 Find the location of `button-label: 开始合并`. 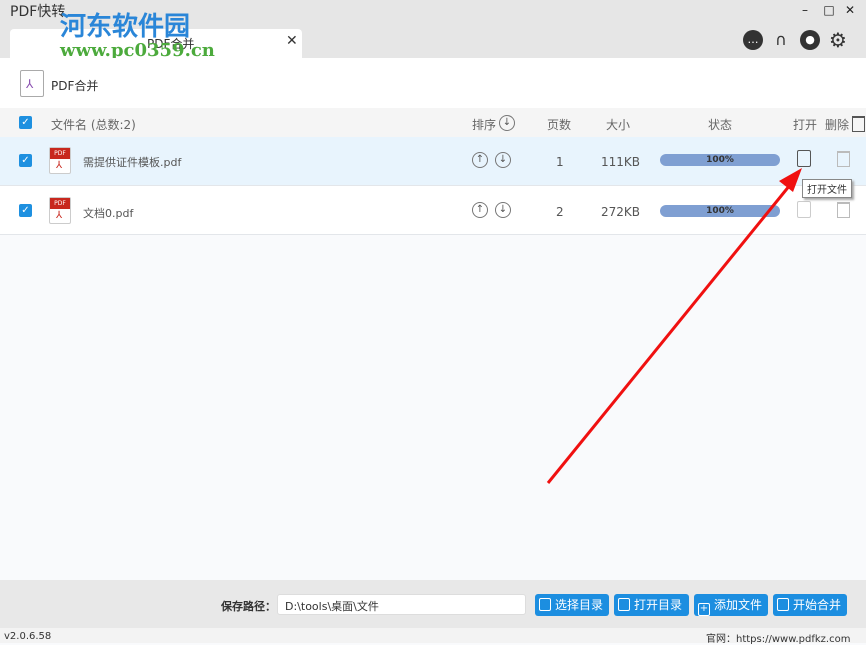

button-label: 开始合并 is located at coordinates (817, 605).